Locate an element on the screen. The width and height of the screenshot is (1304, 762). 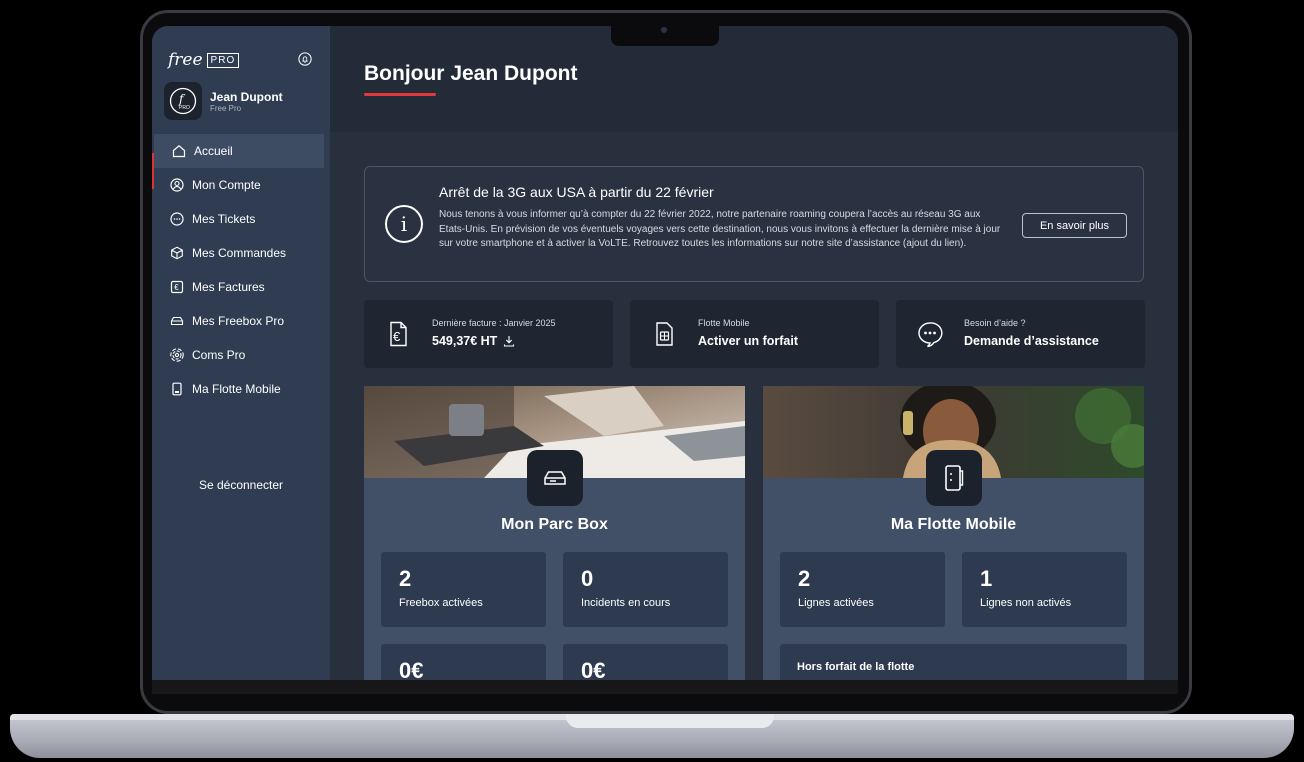
sidebar-item-label: Ma Flotte Mobile is located at coordinates (236, 389).